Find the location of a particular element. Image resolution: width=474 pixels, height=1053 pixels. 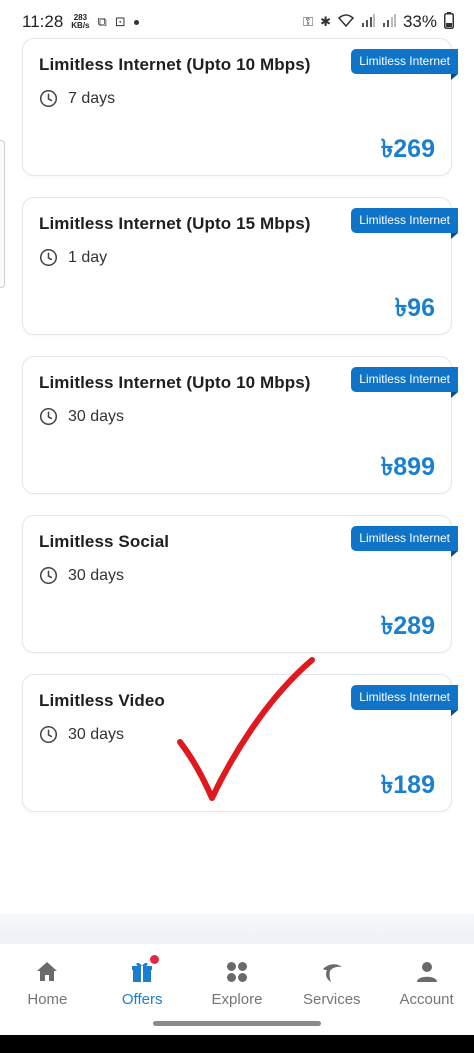

offer-title: Limitless Social is located at coordinates (104, 541).